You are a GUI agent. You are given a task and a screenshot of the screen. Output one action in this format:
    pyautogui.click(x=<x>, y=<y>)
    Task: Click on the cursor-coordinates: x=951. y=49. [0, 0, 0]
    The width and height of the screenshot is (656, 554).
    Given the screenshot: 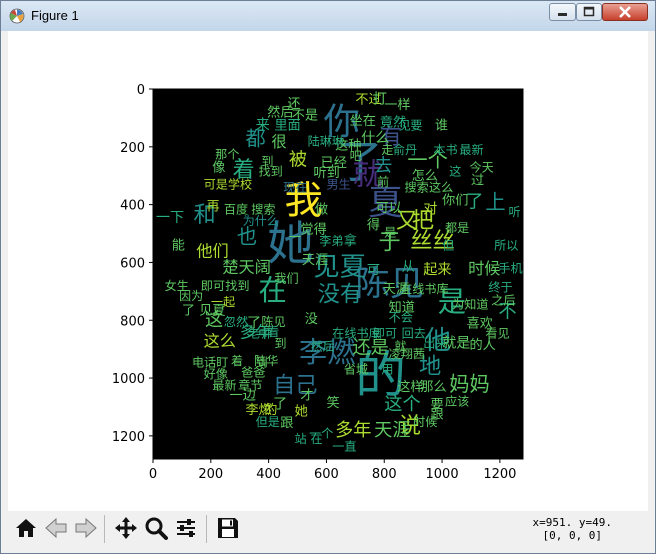 What is the action you would take?
    pyautogui.click(x=572, y=529)
    